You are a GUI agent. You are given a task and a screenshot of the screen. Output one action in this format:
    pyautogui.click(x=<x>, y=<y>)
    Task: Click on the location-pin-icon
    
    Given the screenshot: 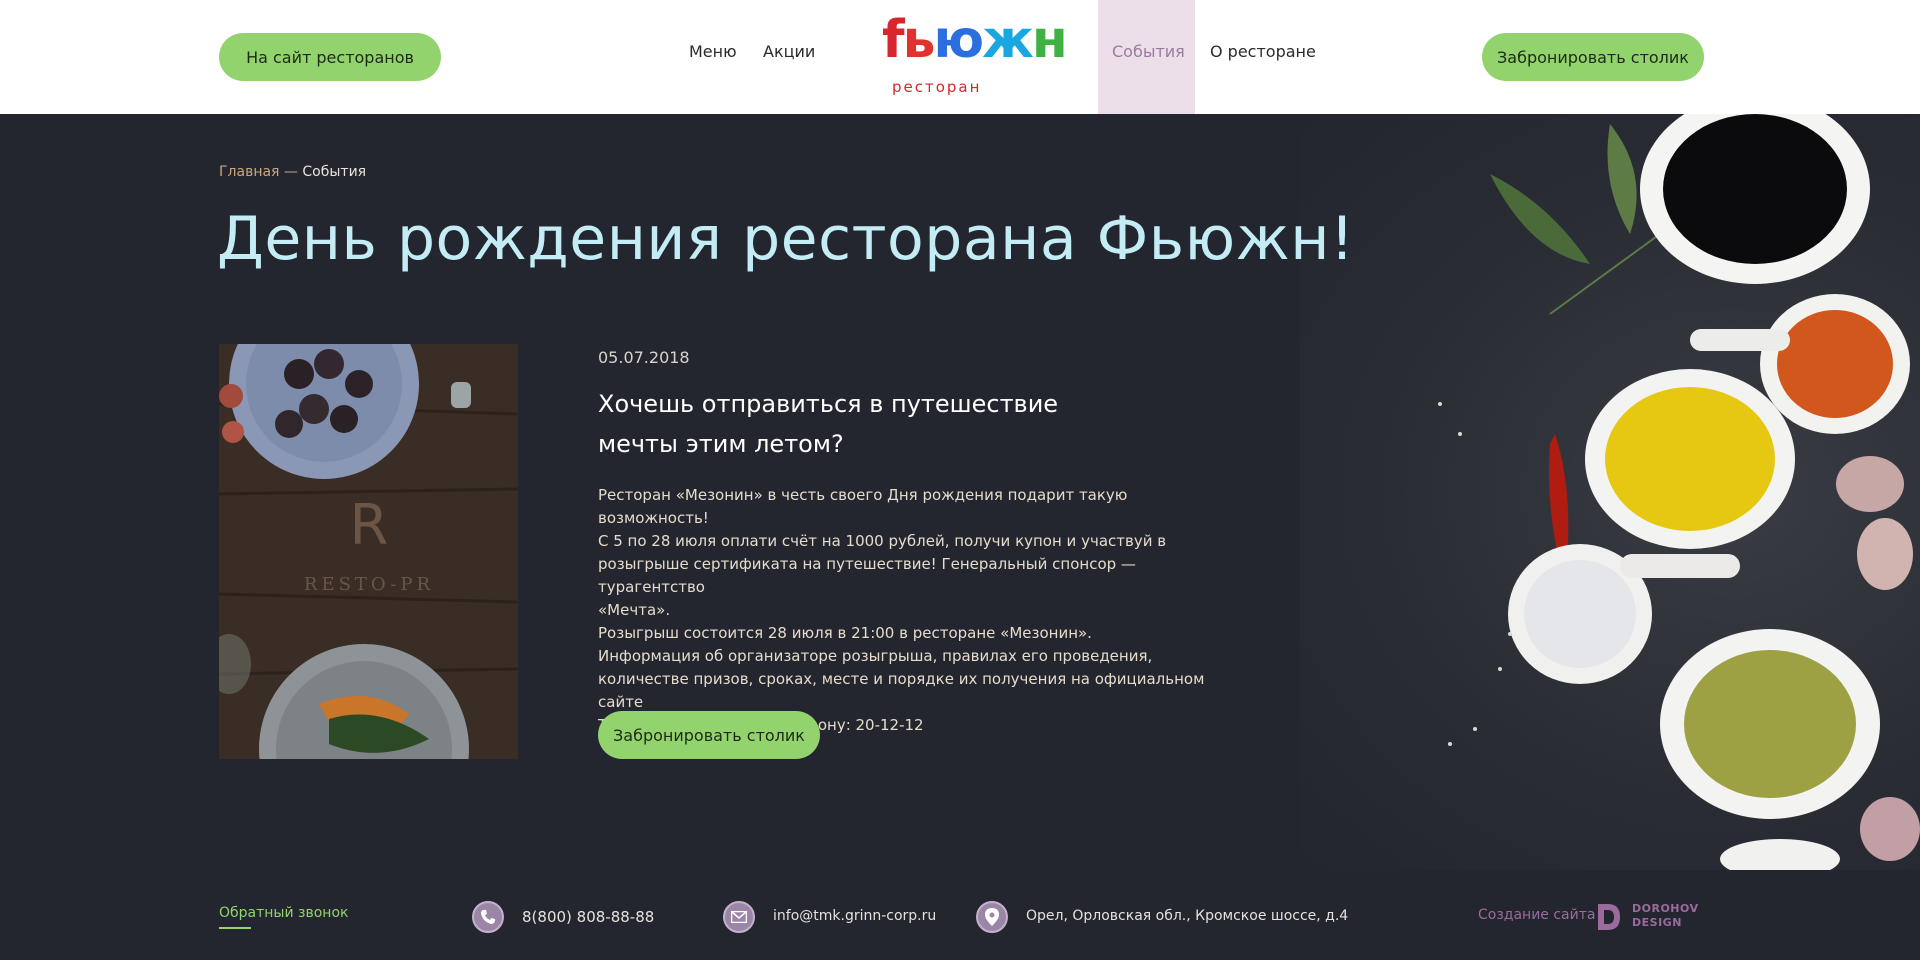 What is the action you would take?
    pyautogui.click(x=992, y=917)
    